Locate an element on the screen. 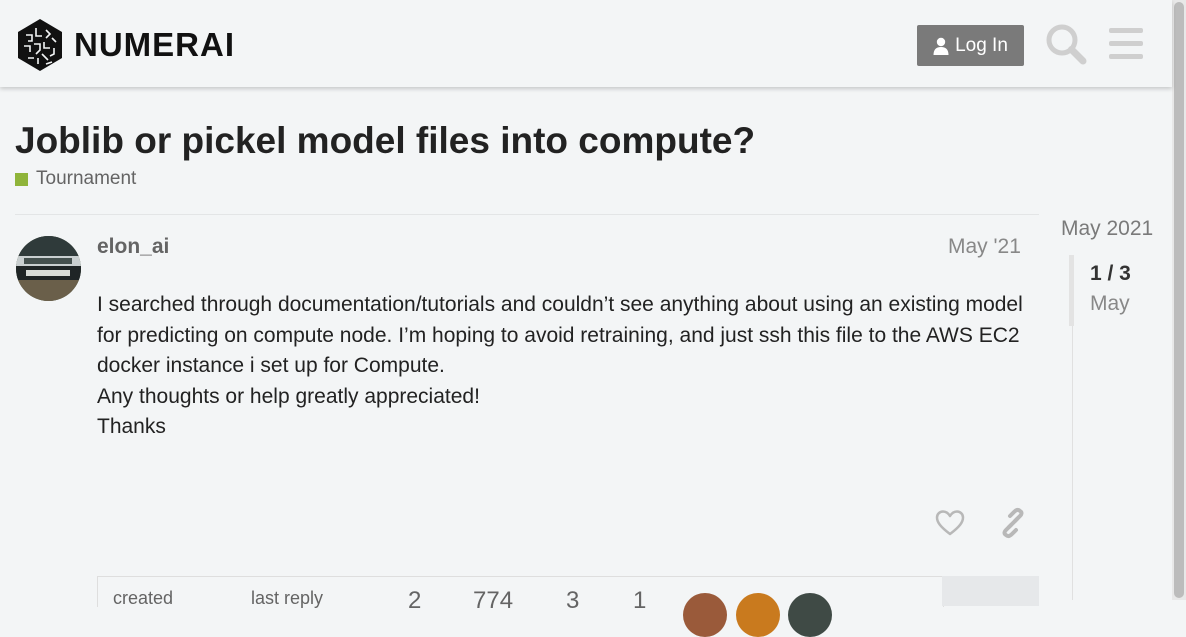 This screenshot has width=1186, height=637. post-date: May '21 is located at coordinates (984, 247).